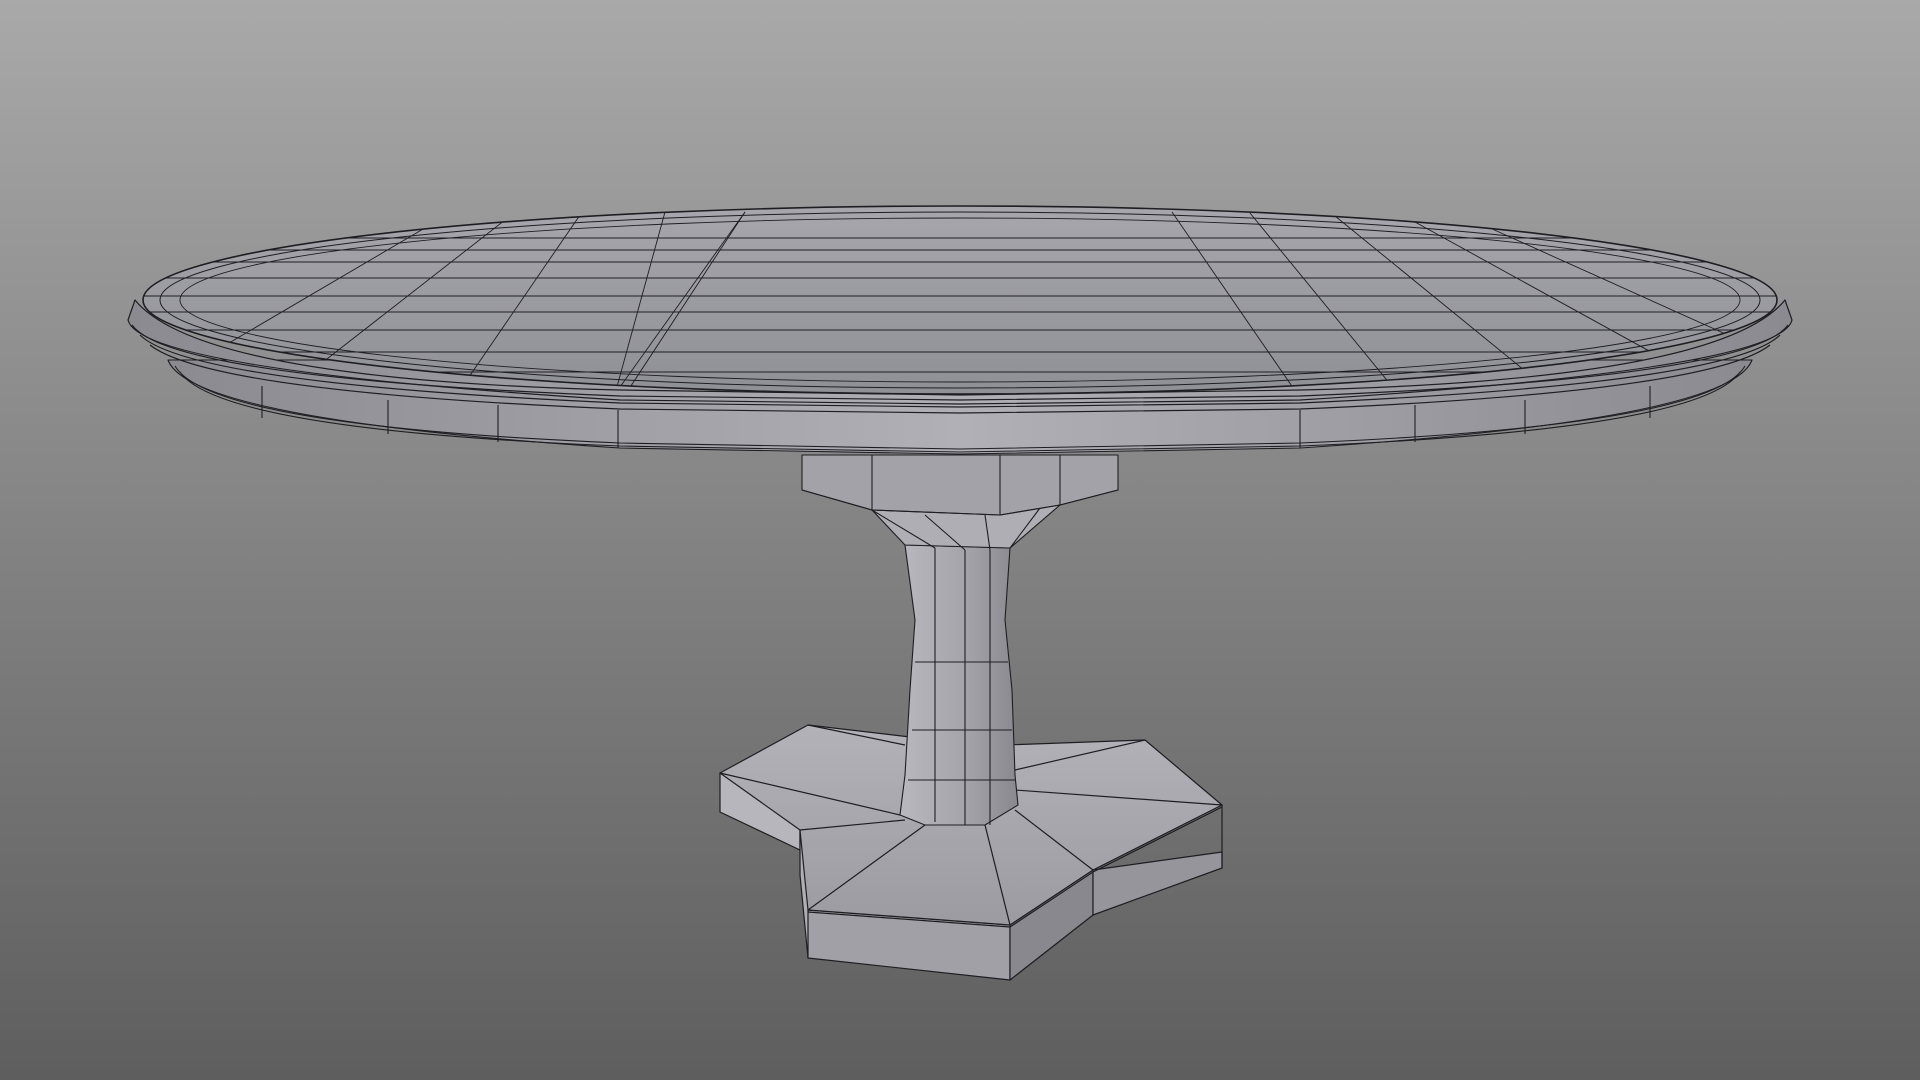 This screenshot has height=1080, width=1920. What do you see at coordinates (1157, 883) in the screenshot?
I see `base-side-right` at bounding box center [1157, 883].